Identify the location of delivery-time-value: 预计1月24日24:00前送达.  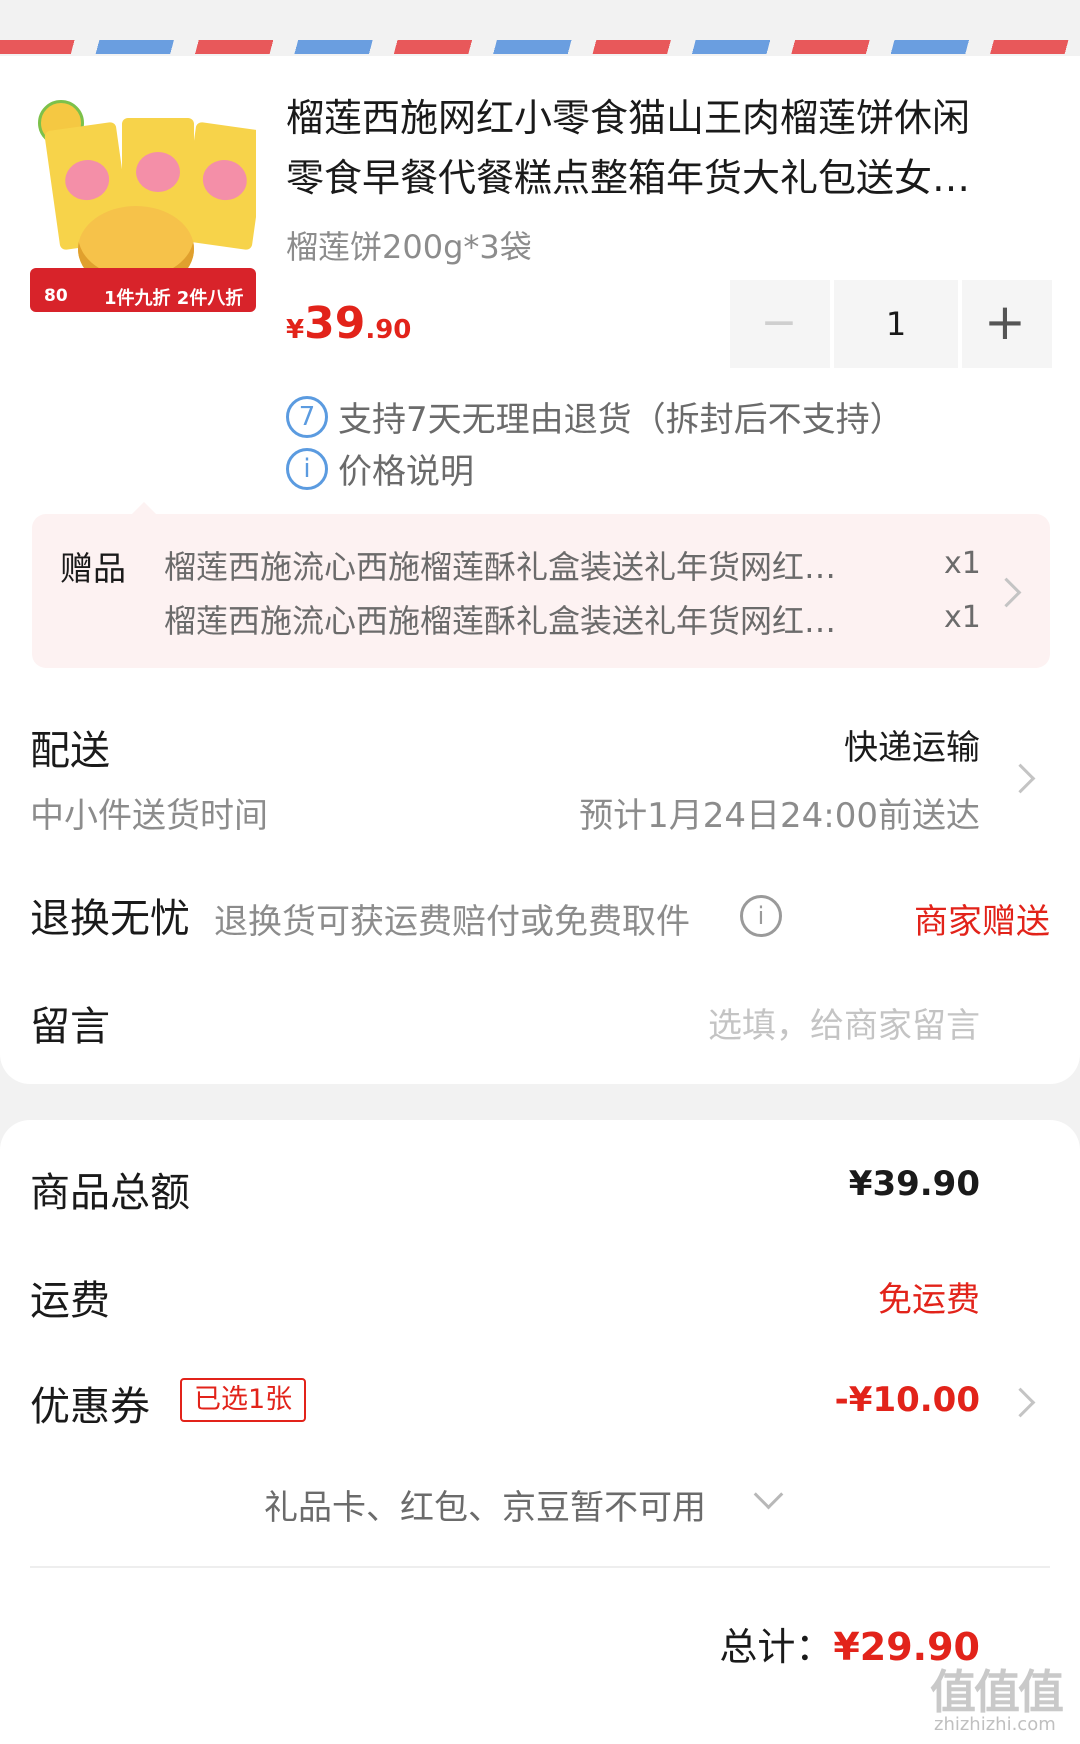
(779, 812).